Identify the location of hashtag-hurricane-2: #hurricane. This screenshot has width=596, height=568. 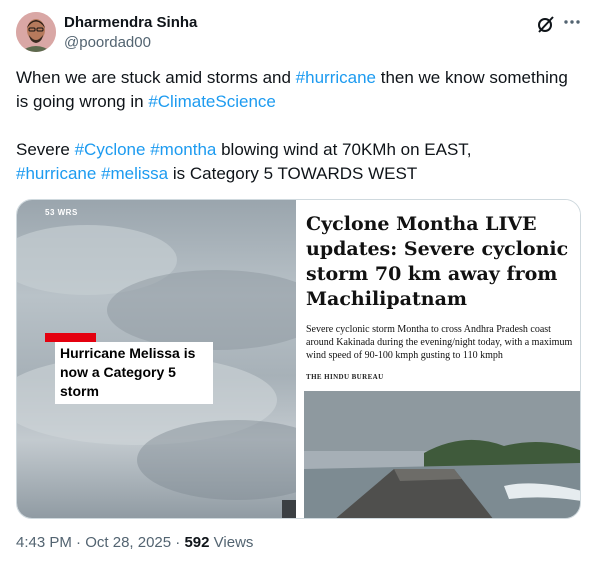
(56, 173).